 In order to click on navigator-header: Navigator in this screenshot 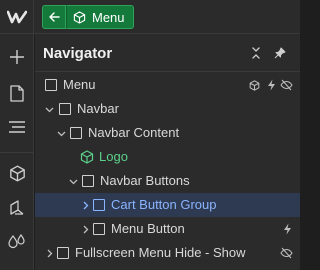, I will do `click(167, 53)`.